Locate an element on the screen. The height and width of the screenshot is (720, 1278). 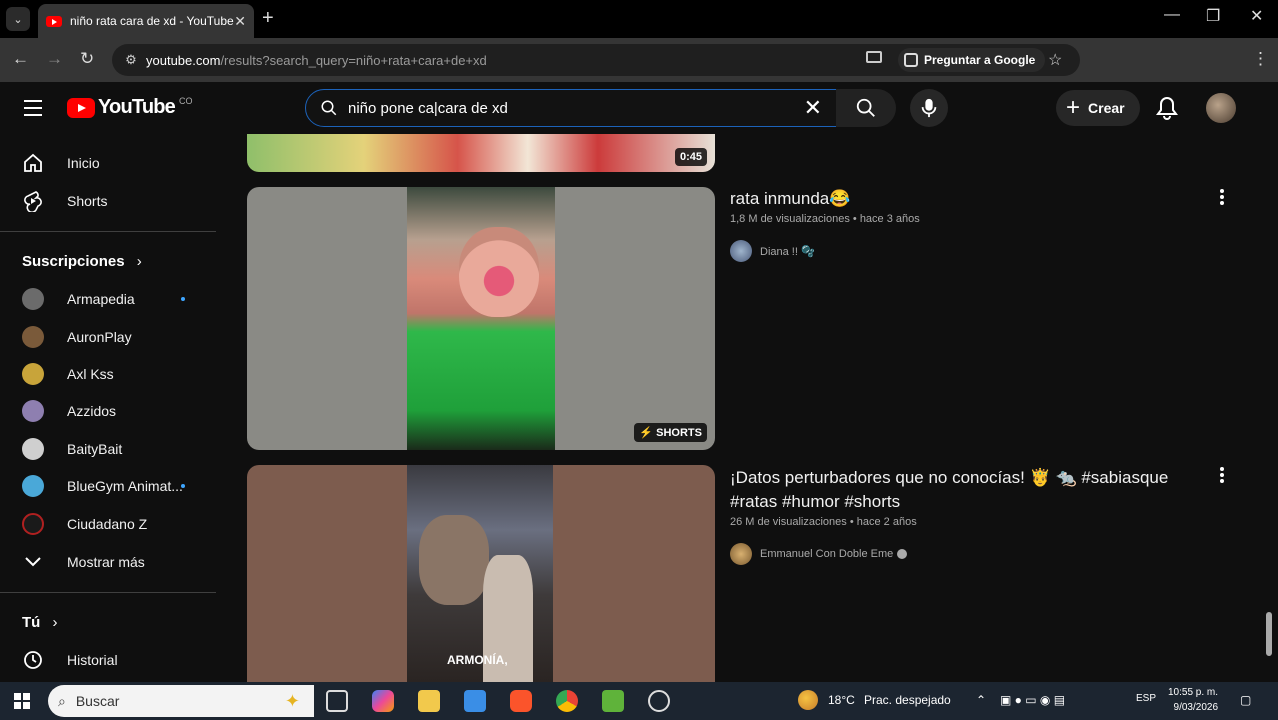
back-icon: ← is located at coordinates (20, 59).